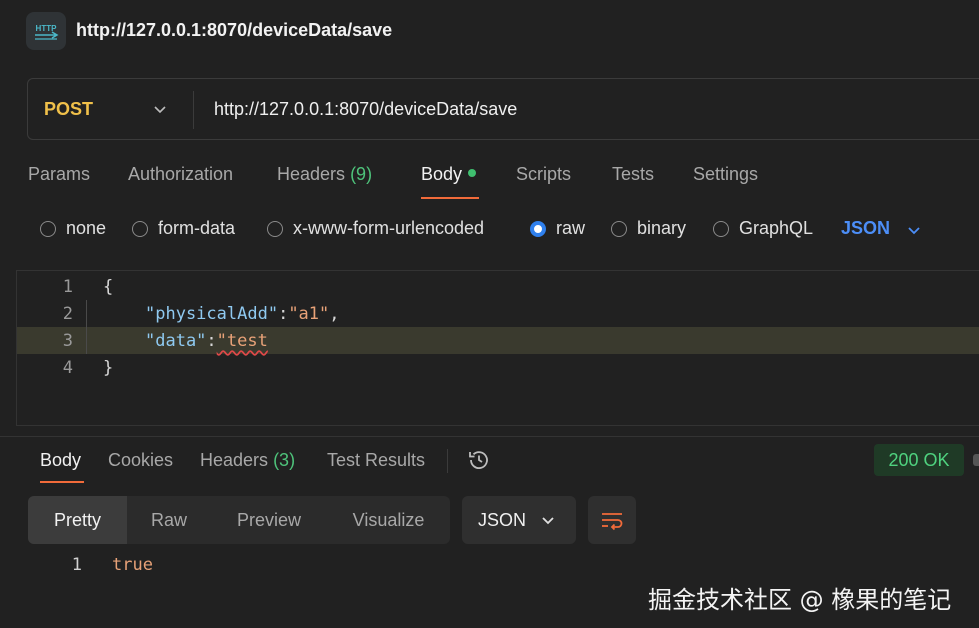  I want to click on json-comma: ,, so click(334, 314).